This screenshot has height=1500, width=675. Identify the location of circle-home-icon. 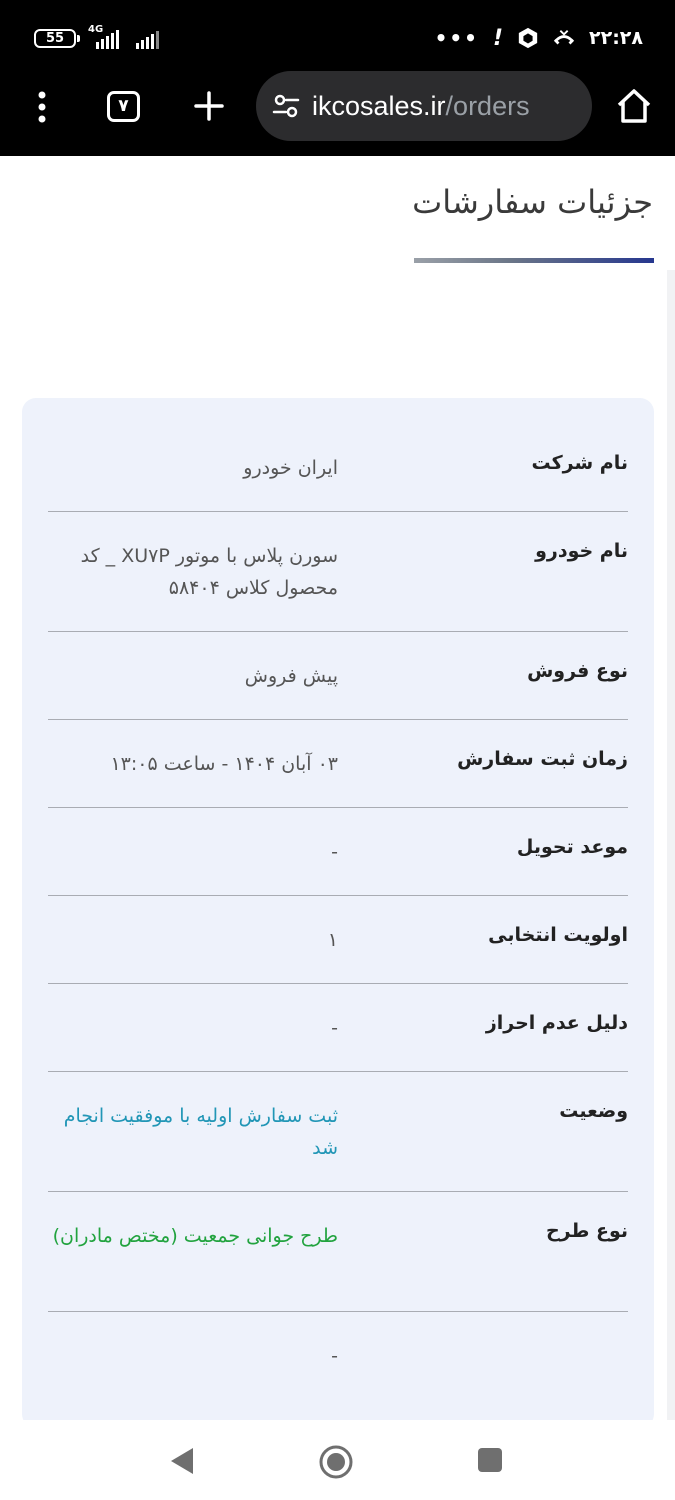
(336, 1462).